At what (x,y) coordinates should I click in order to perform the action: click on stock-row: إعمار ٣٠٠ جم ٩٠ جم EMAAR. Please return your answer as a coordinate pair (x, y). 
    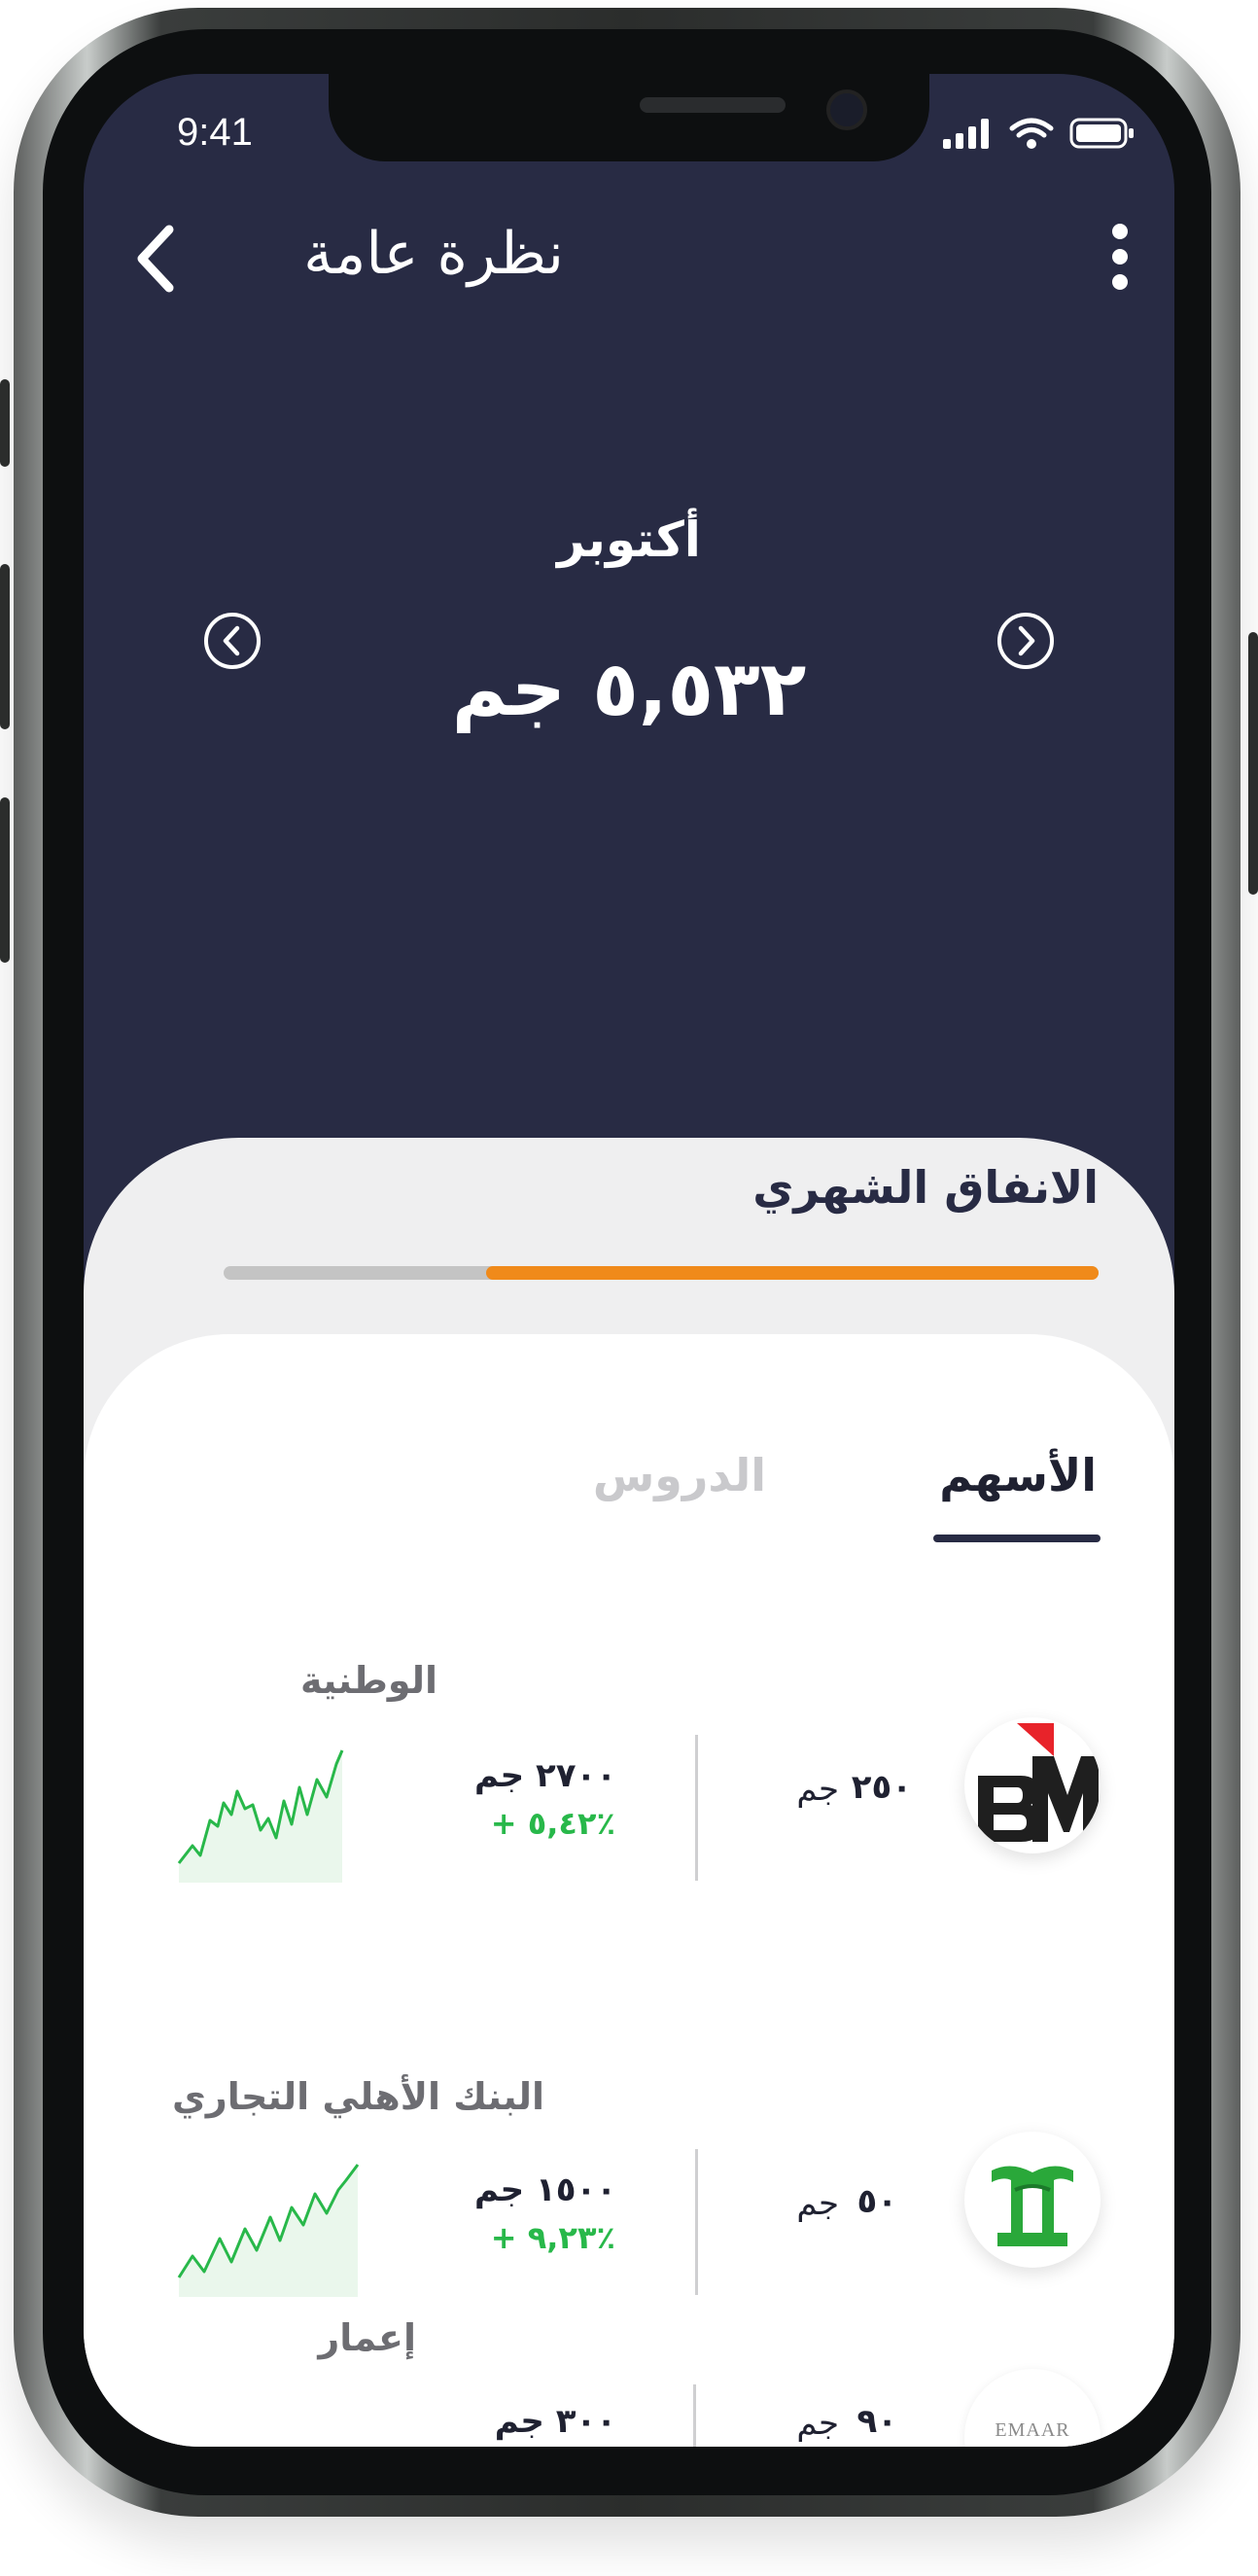
    Looking at the image, I should click on (629, 2382).